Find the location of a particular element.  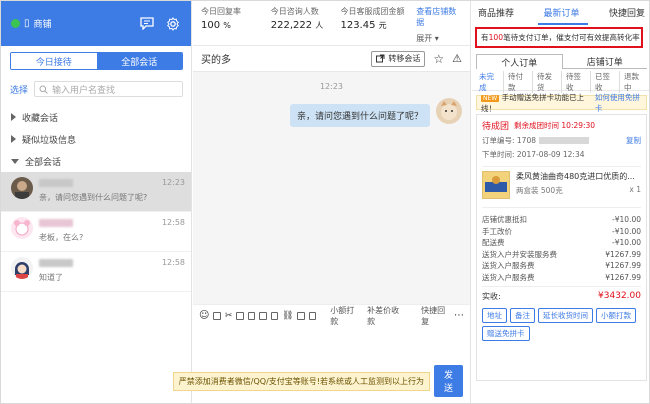

order-actions: 地址 备注 延长收货时间 小额打款 赠送免拼卡 is located at coordinates (561, 324).